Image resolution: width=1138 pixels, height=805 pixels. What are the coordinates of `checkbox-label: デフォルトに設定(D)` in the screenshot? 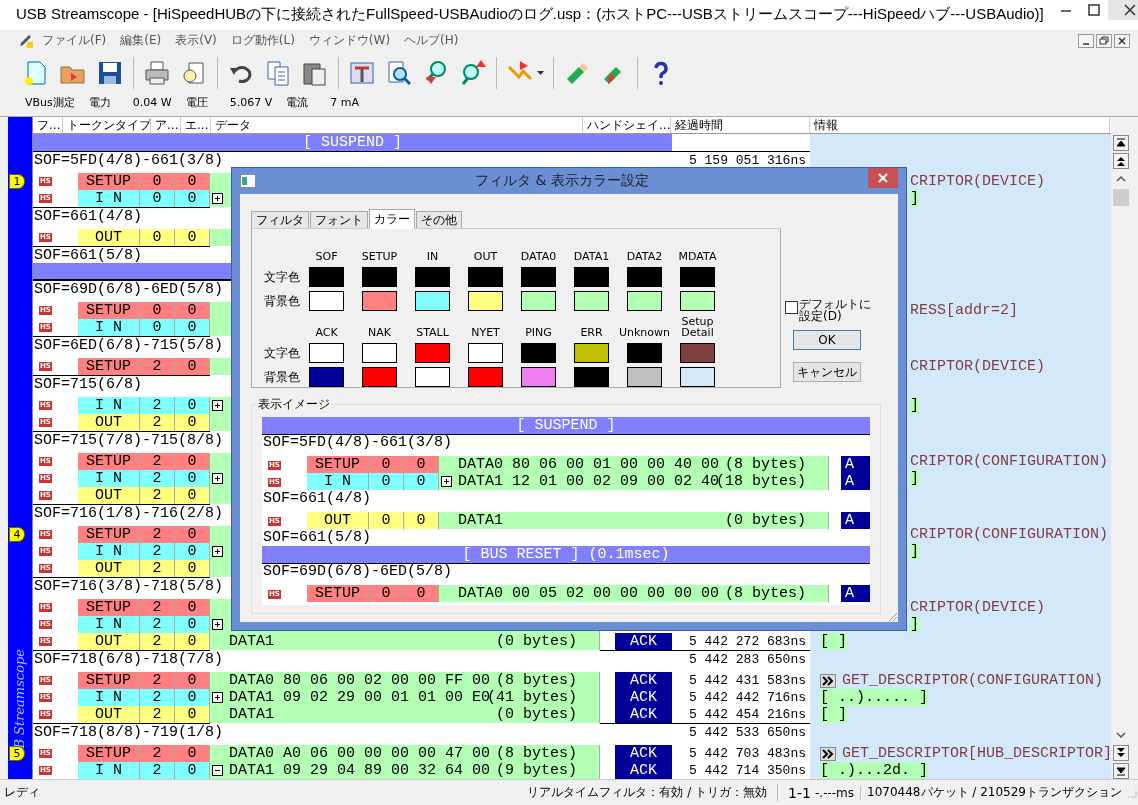 It's located at (840, 310).